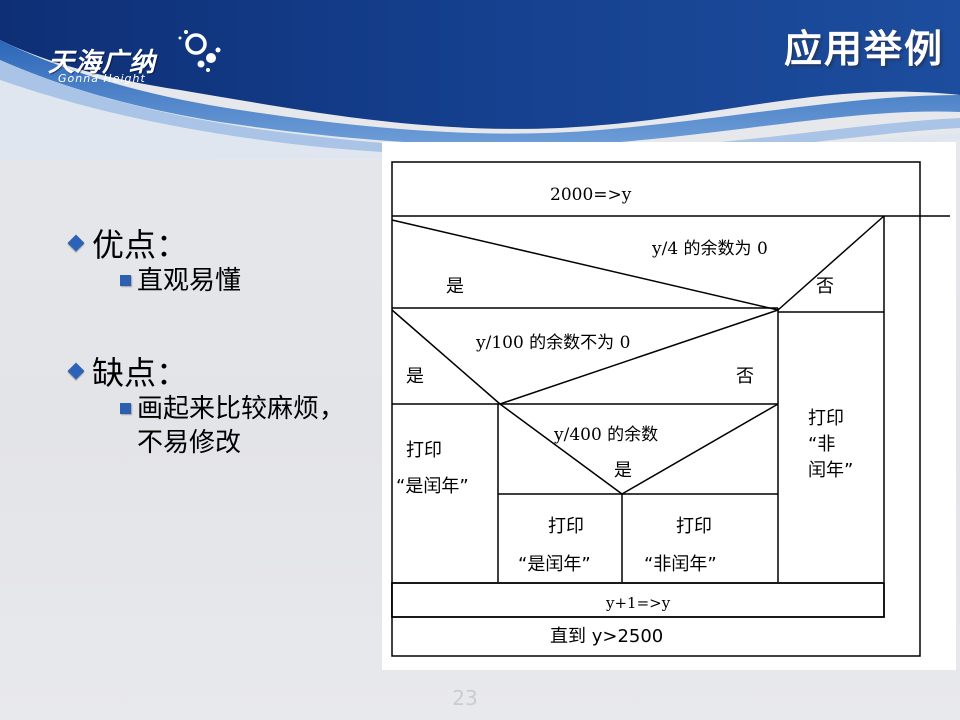 This screenshot has width=960, height=720. Describe the element at coordinates (825, 286) in the screenshot. I see `cond1-no-label: 否` at that location.